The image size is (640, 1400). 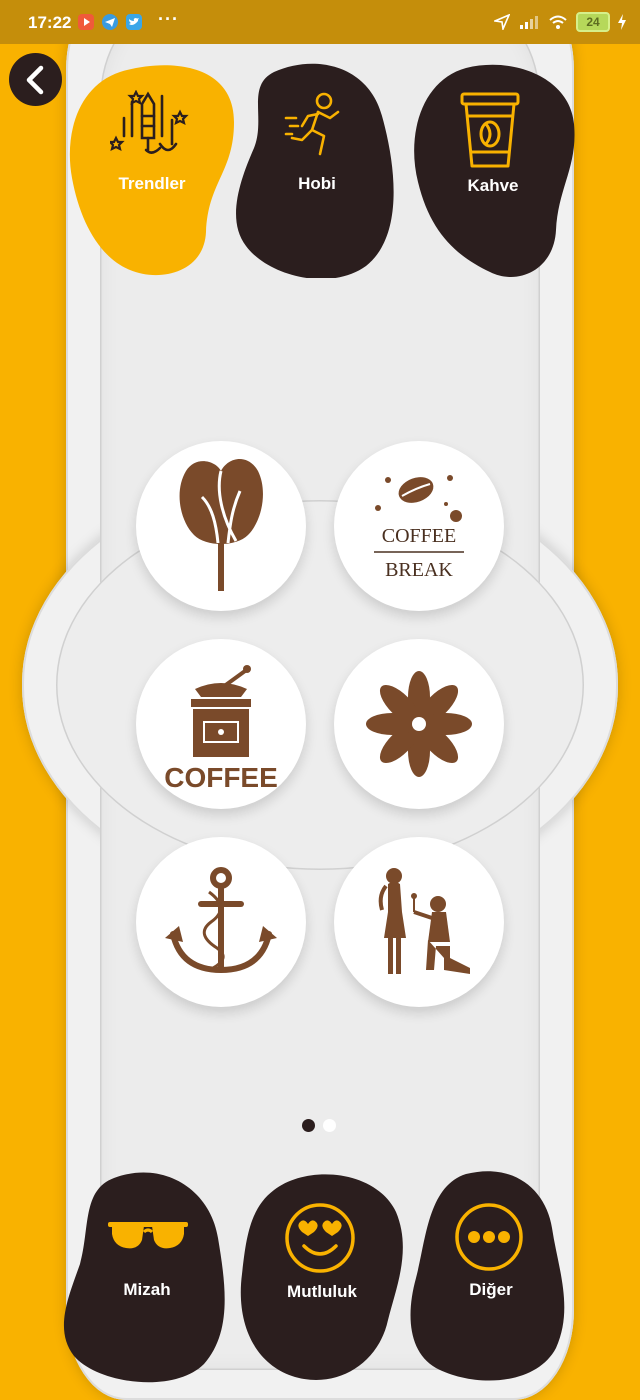 I want to click on anchor-icon, so click(x=221, y=920).